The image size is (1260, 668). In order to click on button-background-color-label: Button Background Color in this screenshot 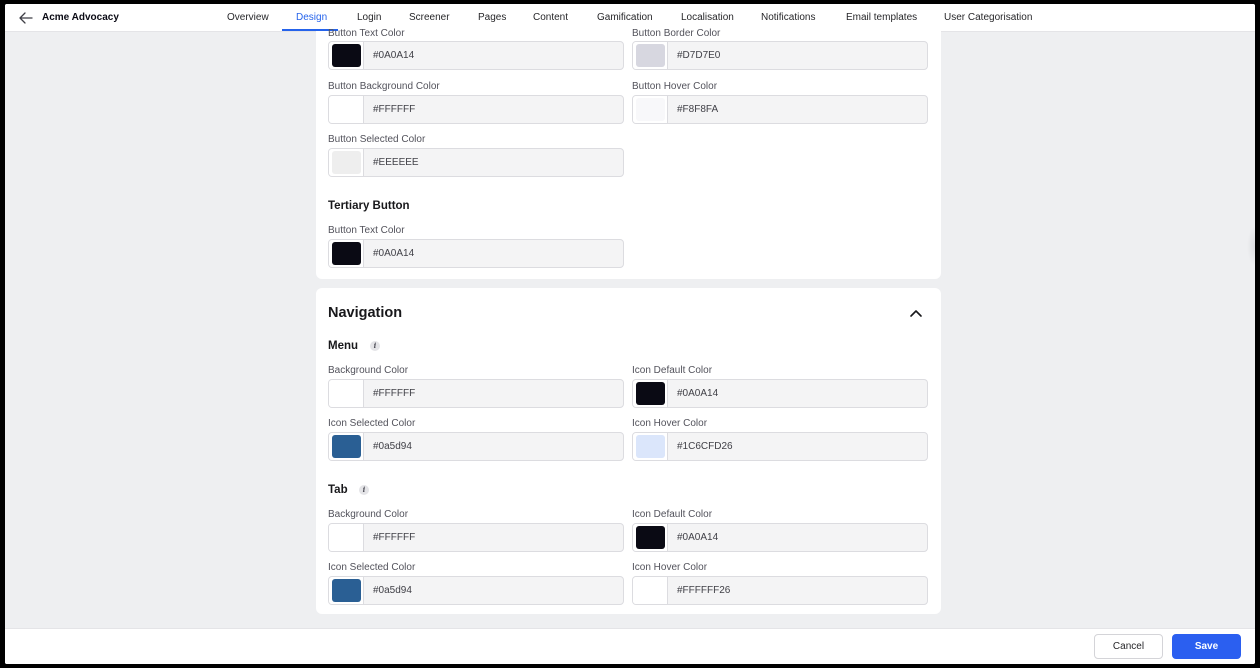, I will do `click(384, 86)`.